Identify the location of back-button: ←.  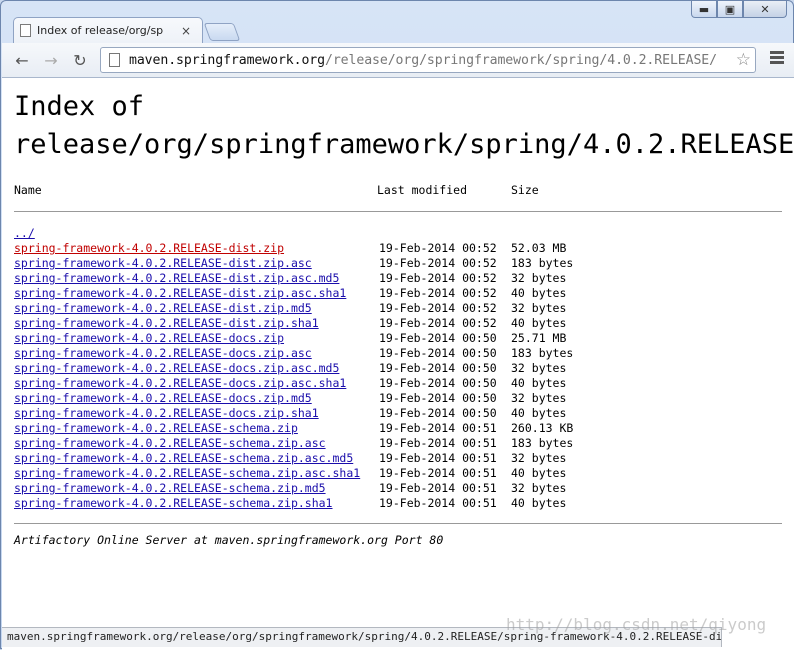
(22, 60).